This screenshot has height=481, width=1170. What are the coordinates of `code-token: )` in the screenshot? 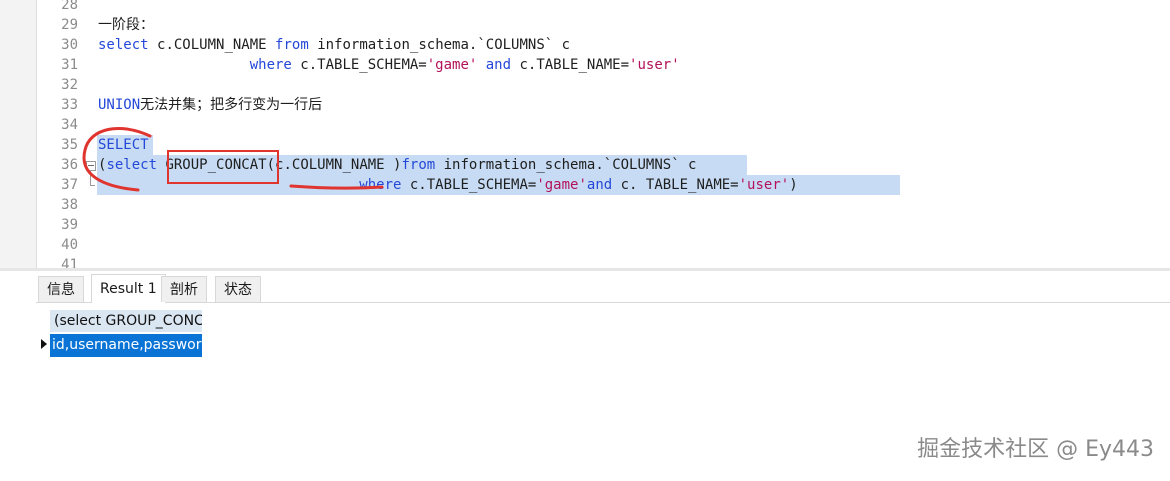 It's located at (793, 185).